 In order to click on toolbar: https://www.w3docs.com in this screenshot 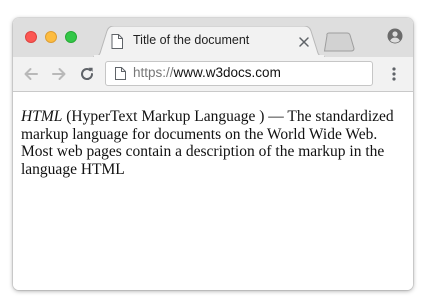, I will do `click(213, 74)`.